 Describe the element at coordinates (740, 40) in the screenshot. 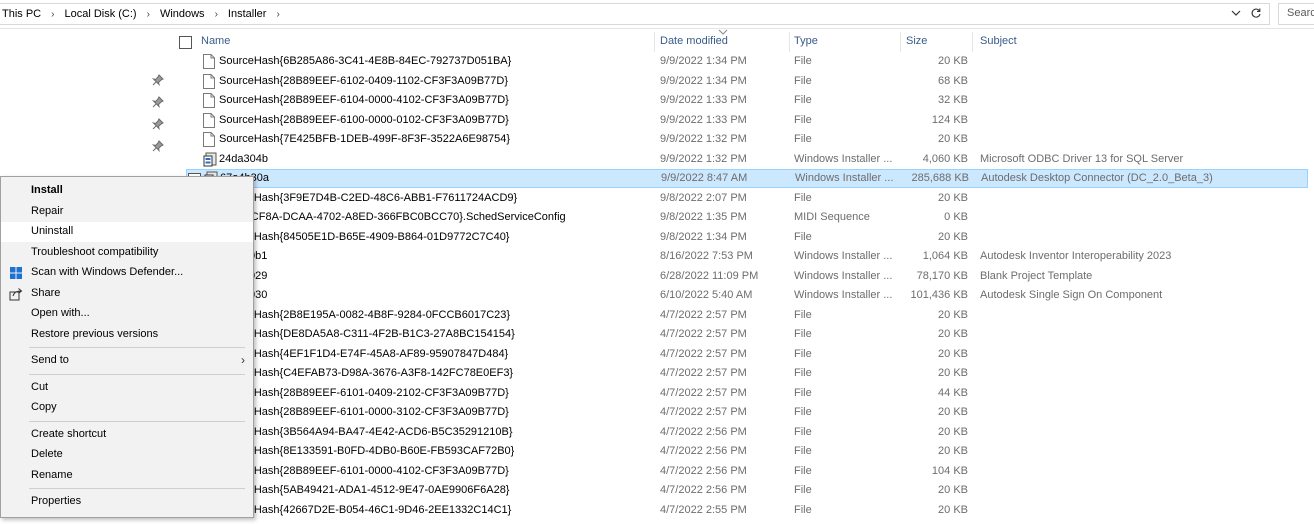

I see `column-header-row: Name Date modified Type Size Subject` at that location.